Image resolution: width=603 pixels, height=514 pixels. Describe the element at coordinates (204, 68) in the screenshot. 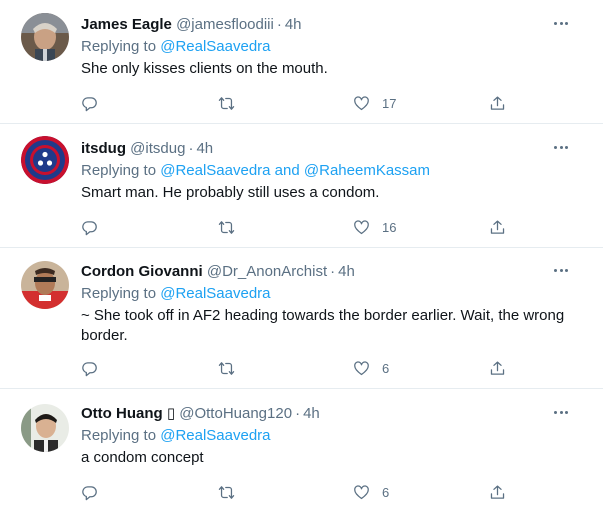

I see `tweet-text: She only kisses clients on the mouth.` at that location.